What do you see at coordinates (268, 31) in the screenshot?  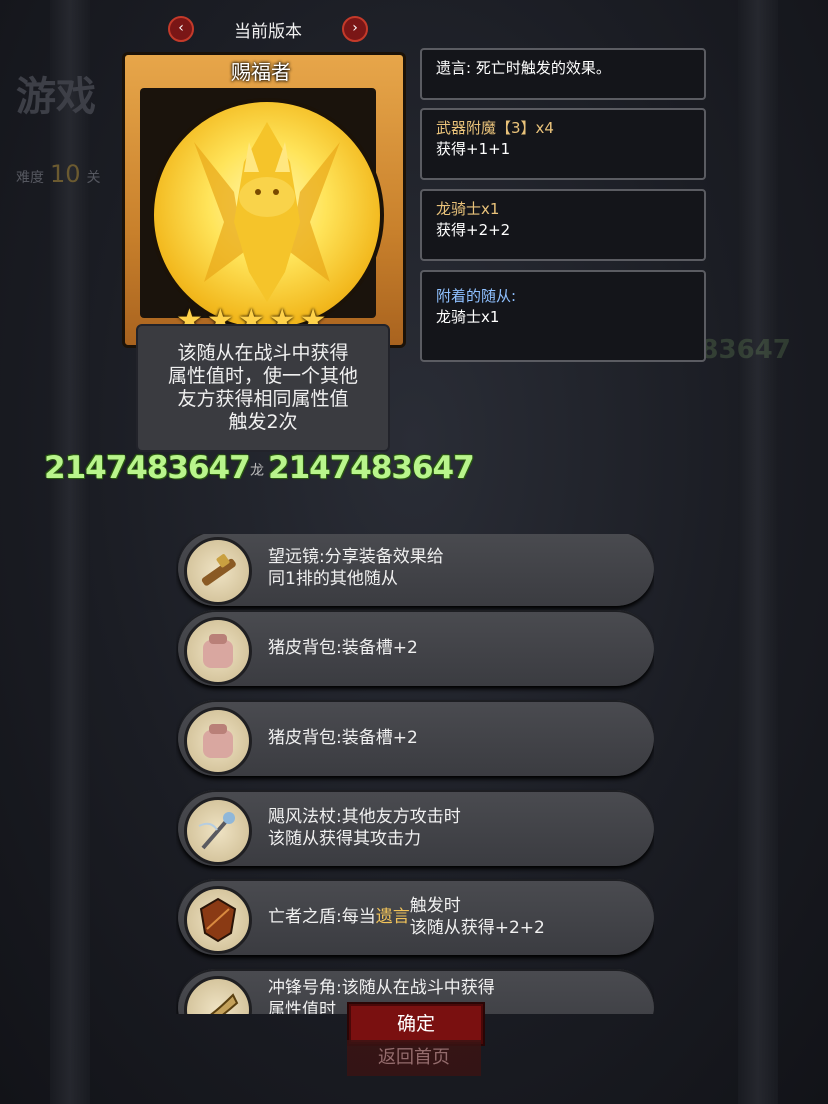 I see `version-label: 当前版本` at bounding box center [268, 31].